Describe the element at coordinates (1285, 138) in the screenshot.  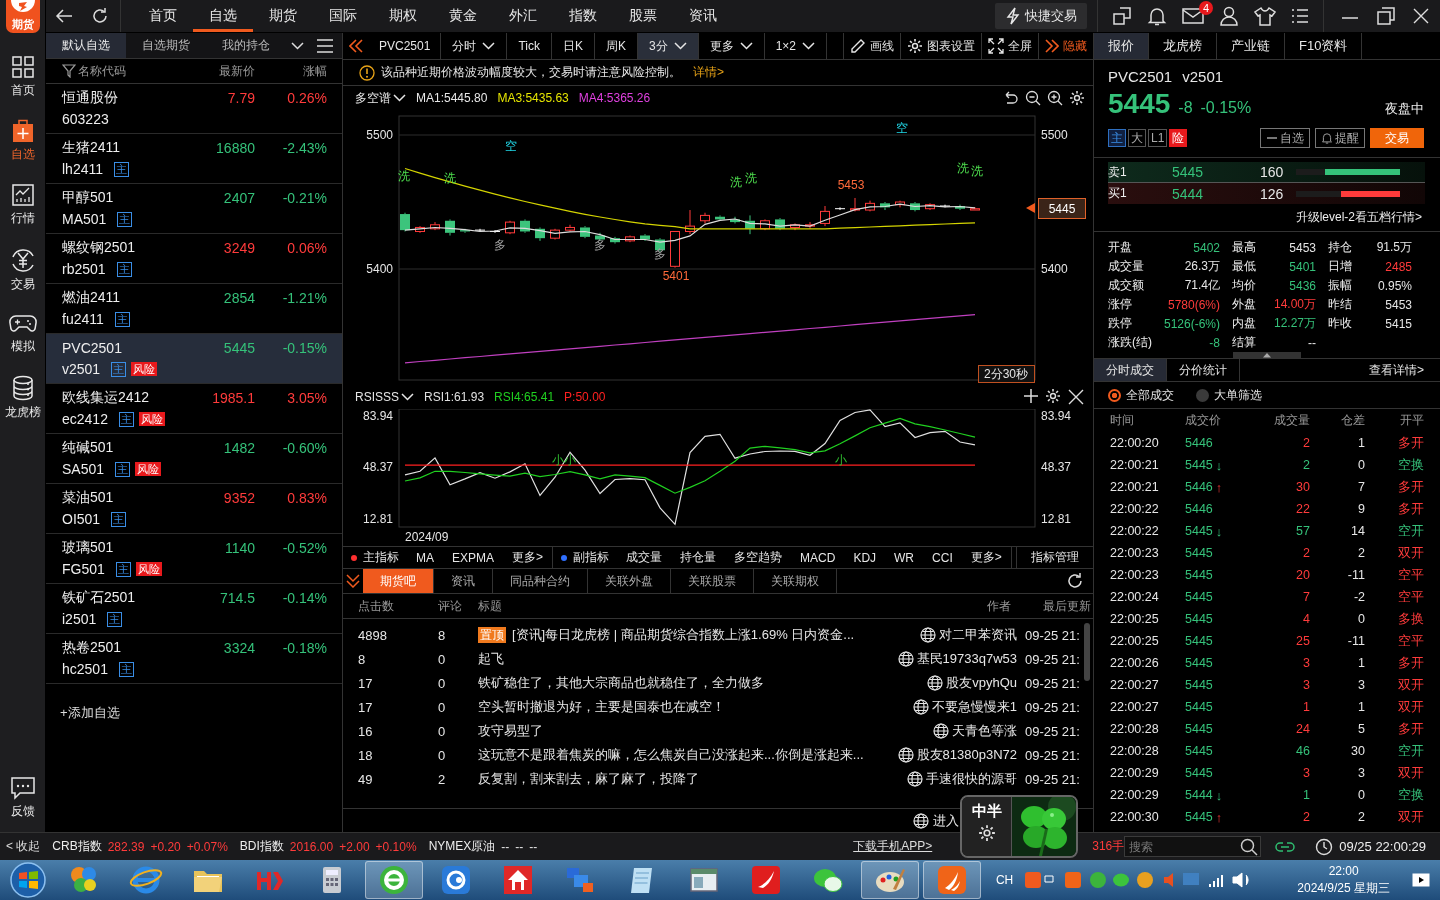
I see `watchlist-button: 自选` at that location.